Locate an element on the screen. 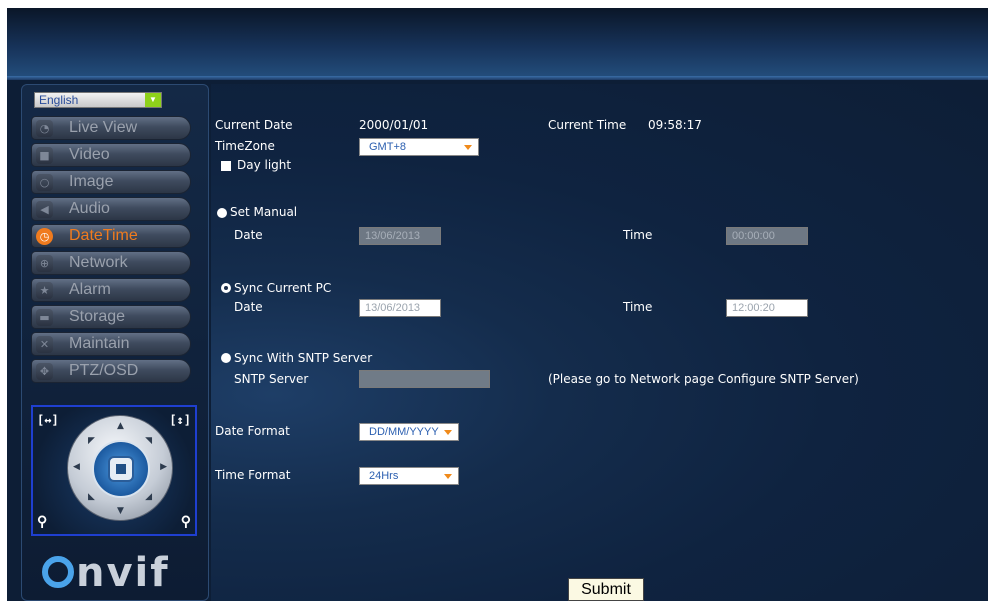 Image resolution: width=988 pixels, height=601 pixels. timezone-value: GMT+8 is located at coordinates (387, 147).